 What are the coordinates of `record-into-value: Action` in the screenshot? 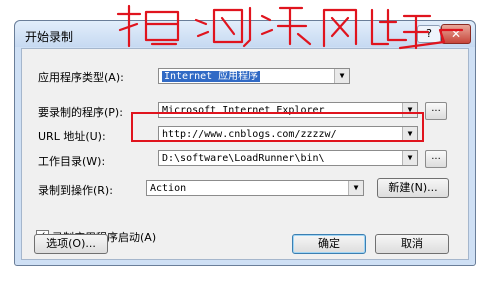 It's located at (168, 188).